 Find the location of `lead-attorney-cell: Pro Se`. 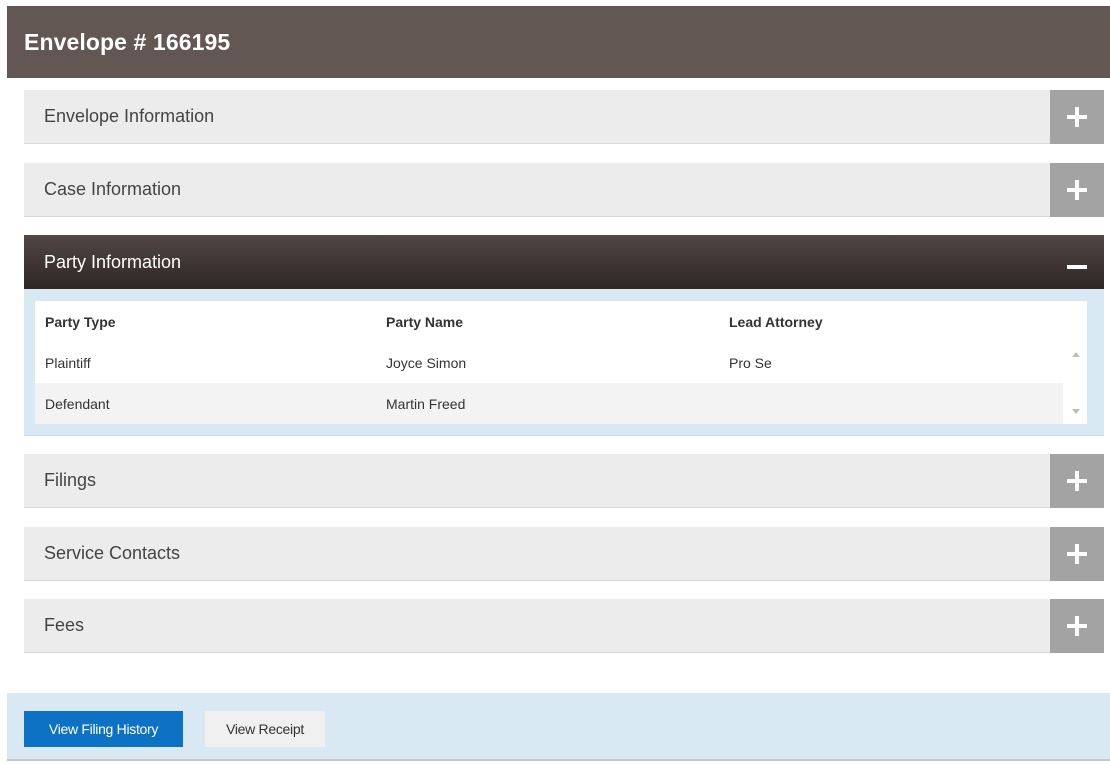

lead-attorney-cell: Pro Se is located at coordinates (750, 363).